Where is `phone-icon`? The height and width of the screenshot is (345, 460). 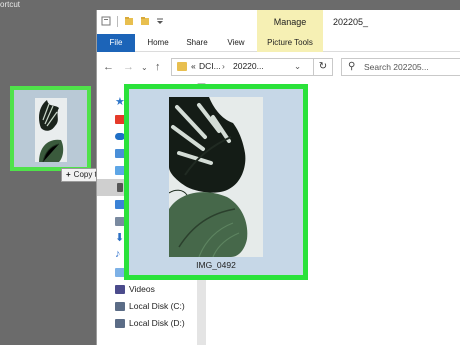
phone-icon is located at coordinates (120, 187).